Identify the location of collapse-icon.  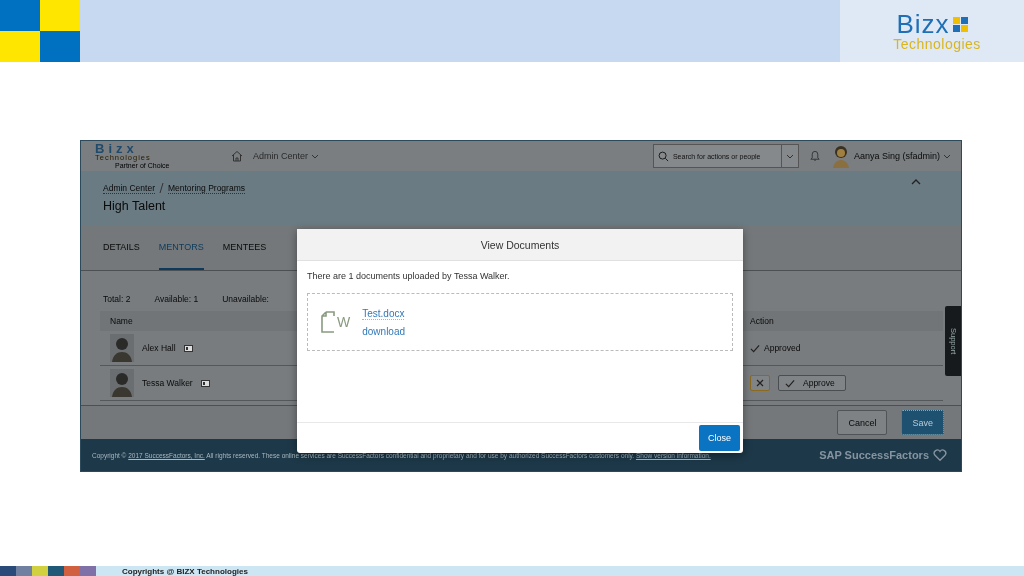
(916, 182).